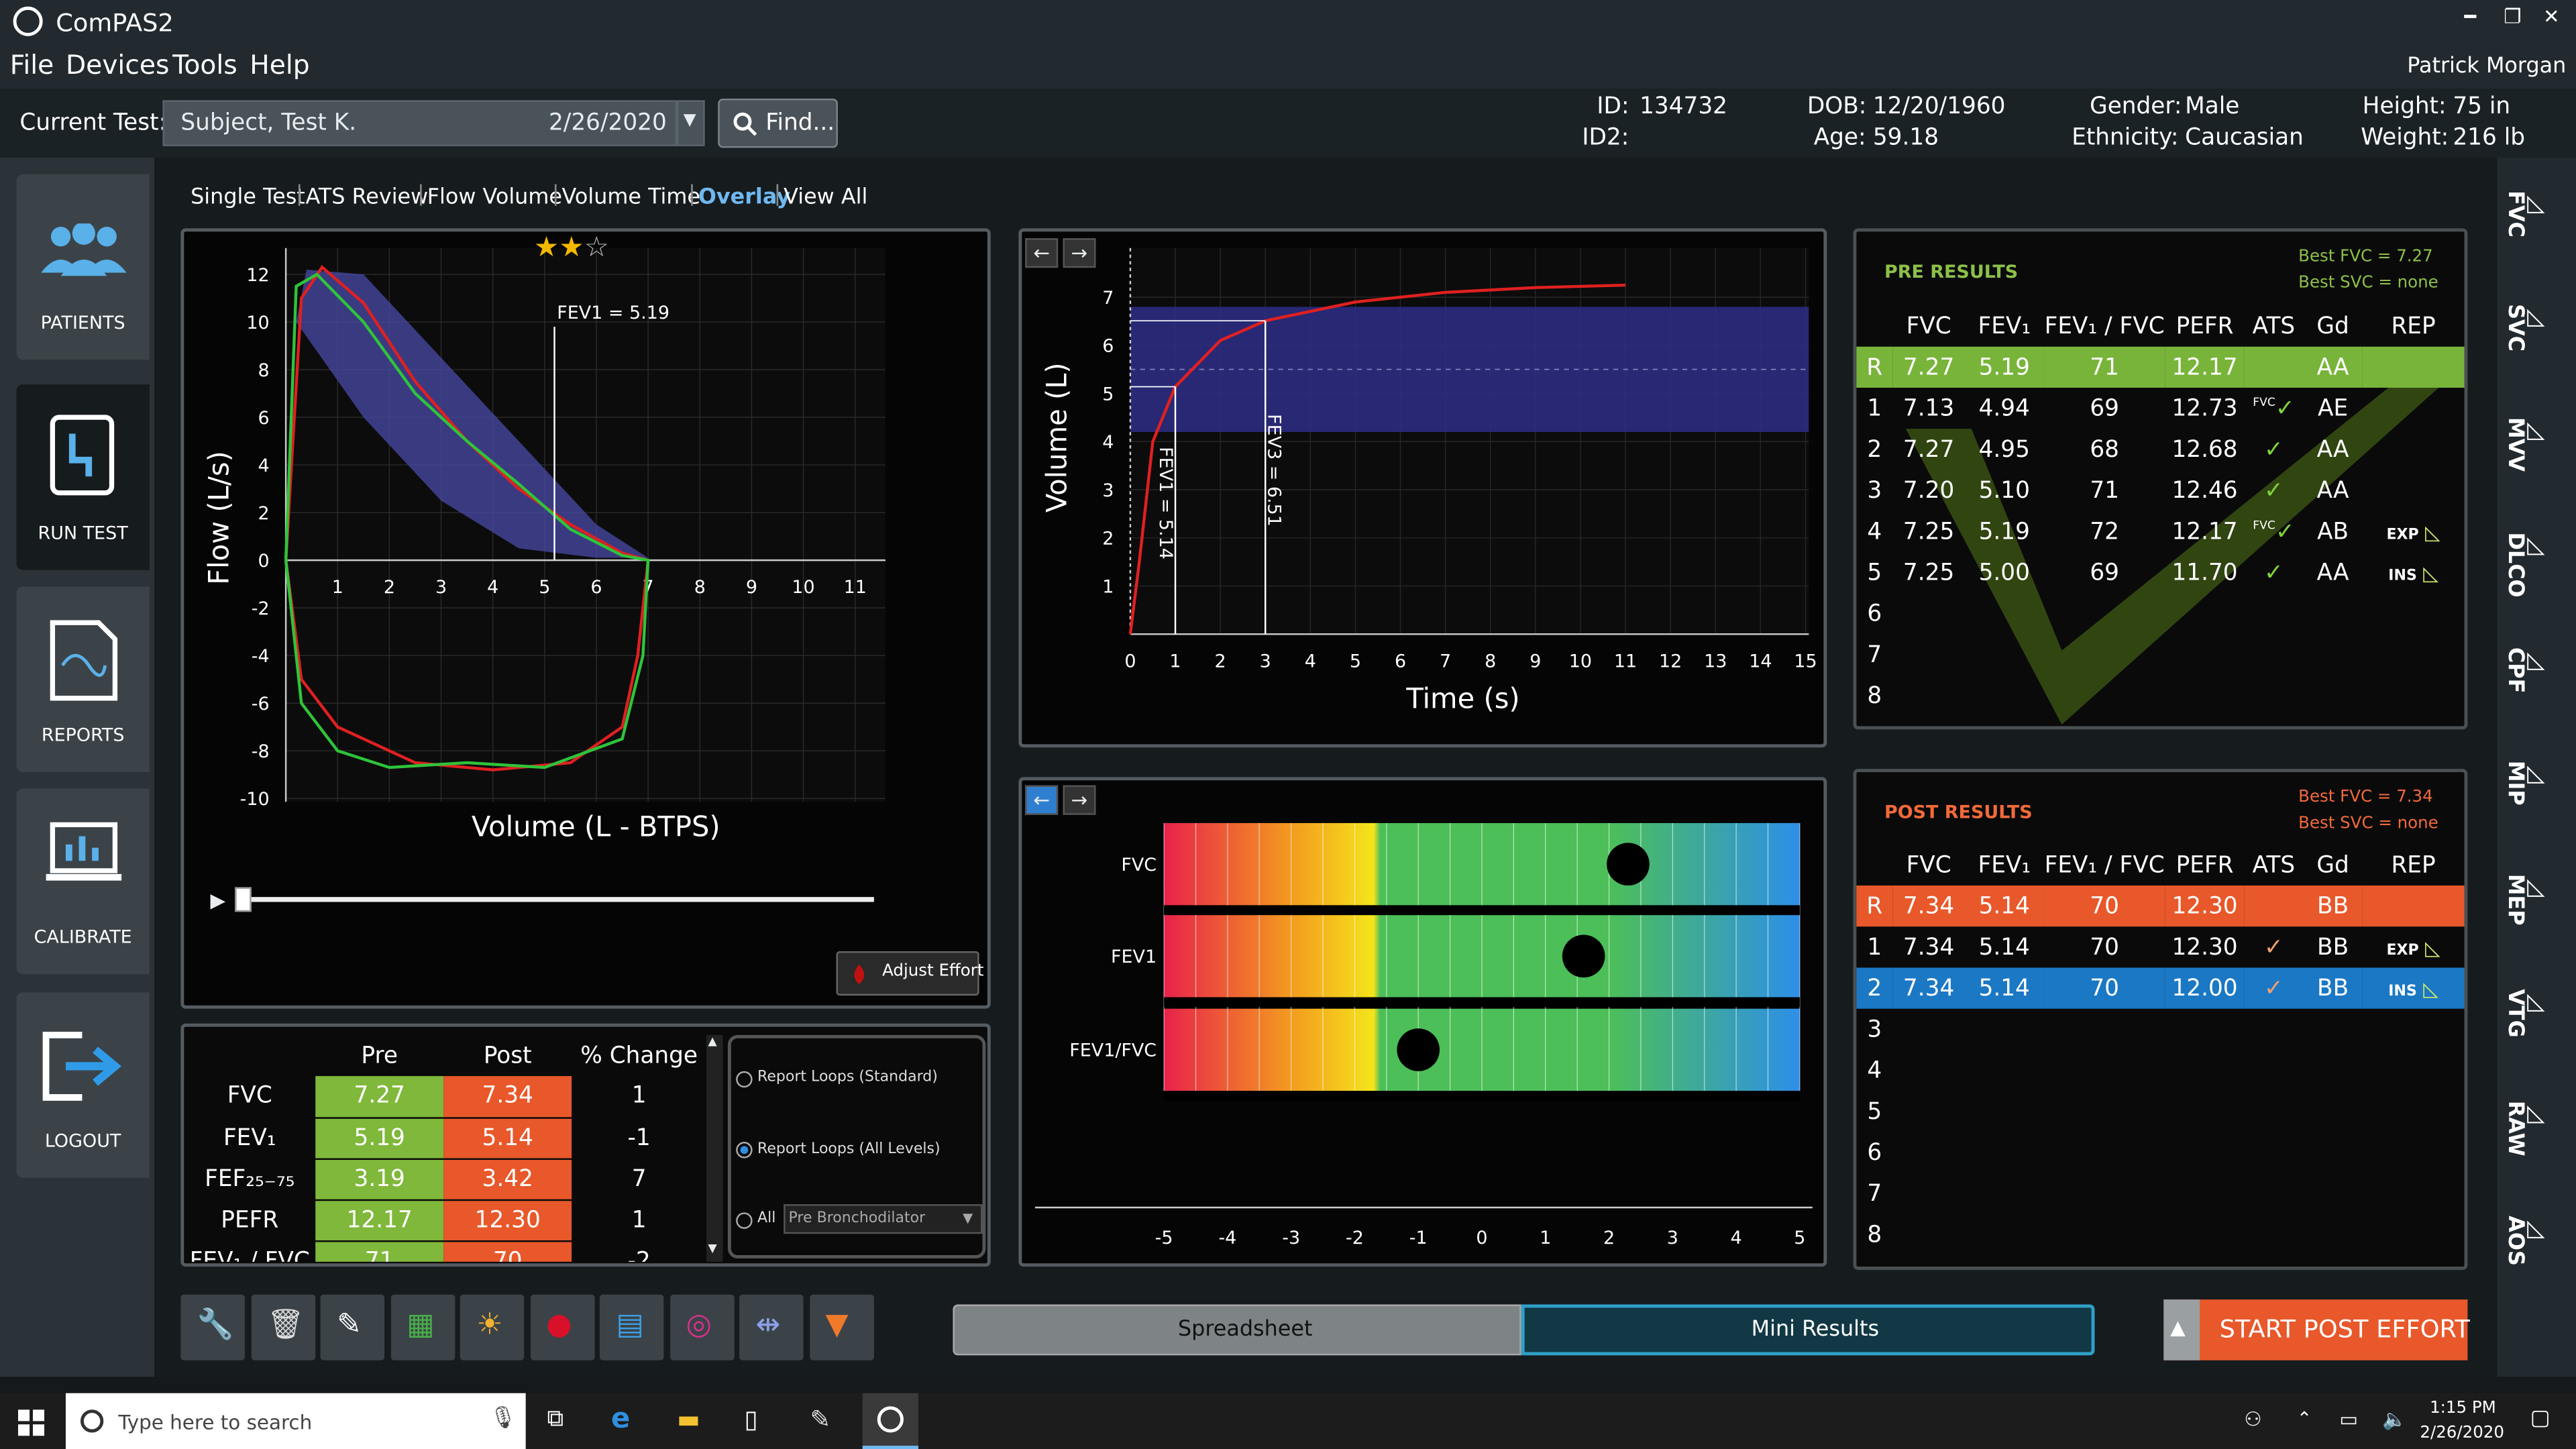 This screenshot has height=1449, width=2576. Describe the element at coordinates (83, 477) in the screenshot. I see `nav-run-test: RUN TEST` at that location.